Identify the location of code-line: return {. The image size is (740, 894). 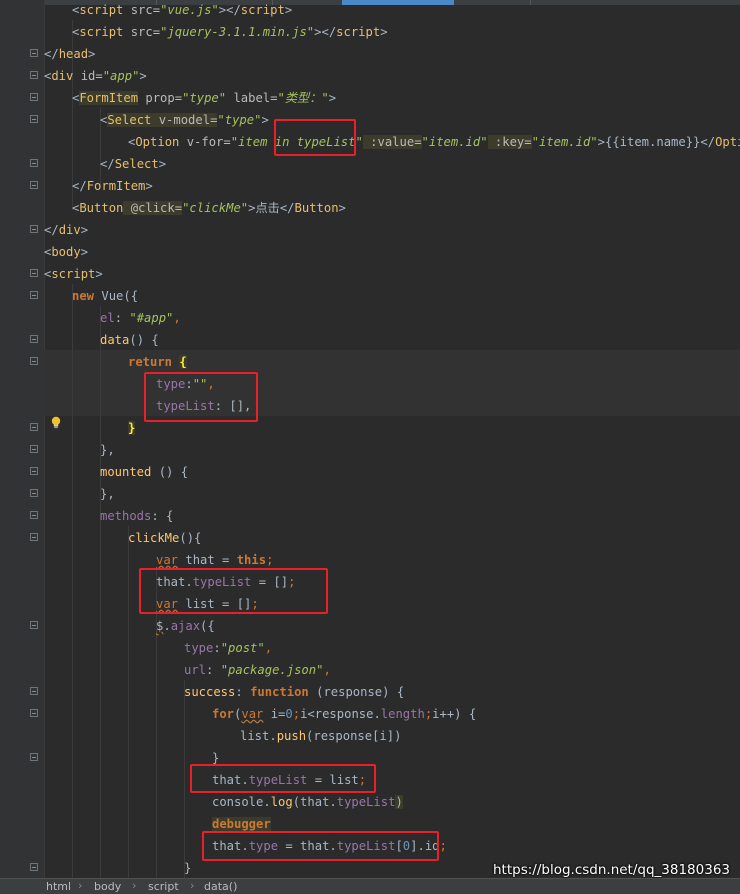
(157, 362).